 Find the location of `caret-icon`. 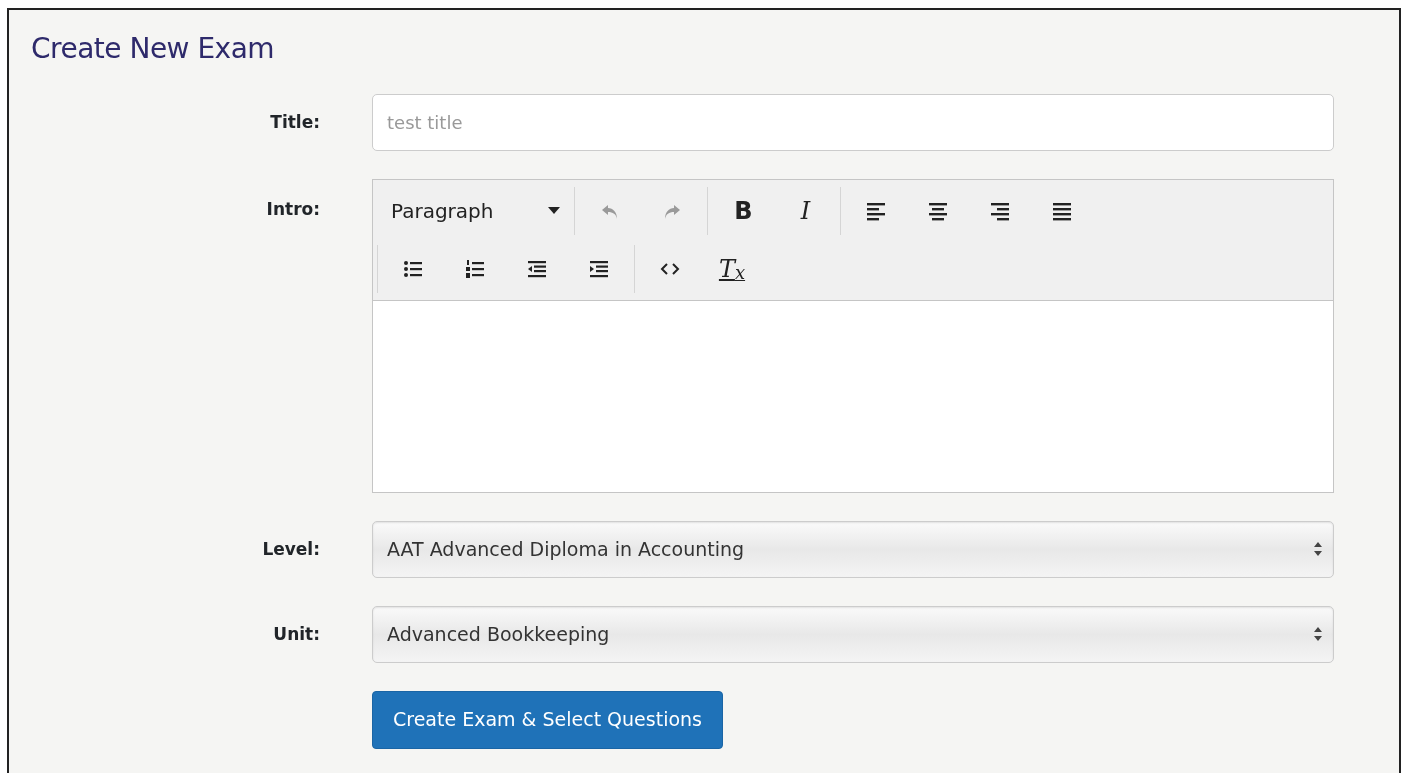

caret-icon is located at coordinates (554, 211).